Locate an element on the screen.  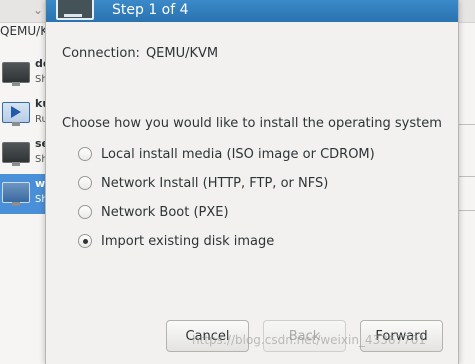
vm-list-item-selected: w Sh is located at coordinates (24, 194).